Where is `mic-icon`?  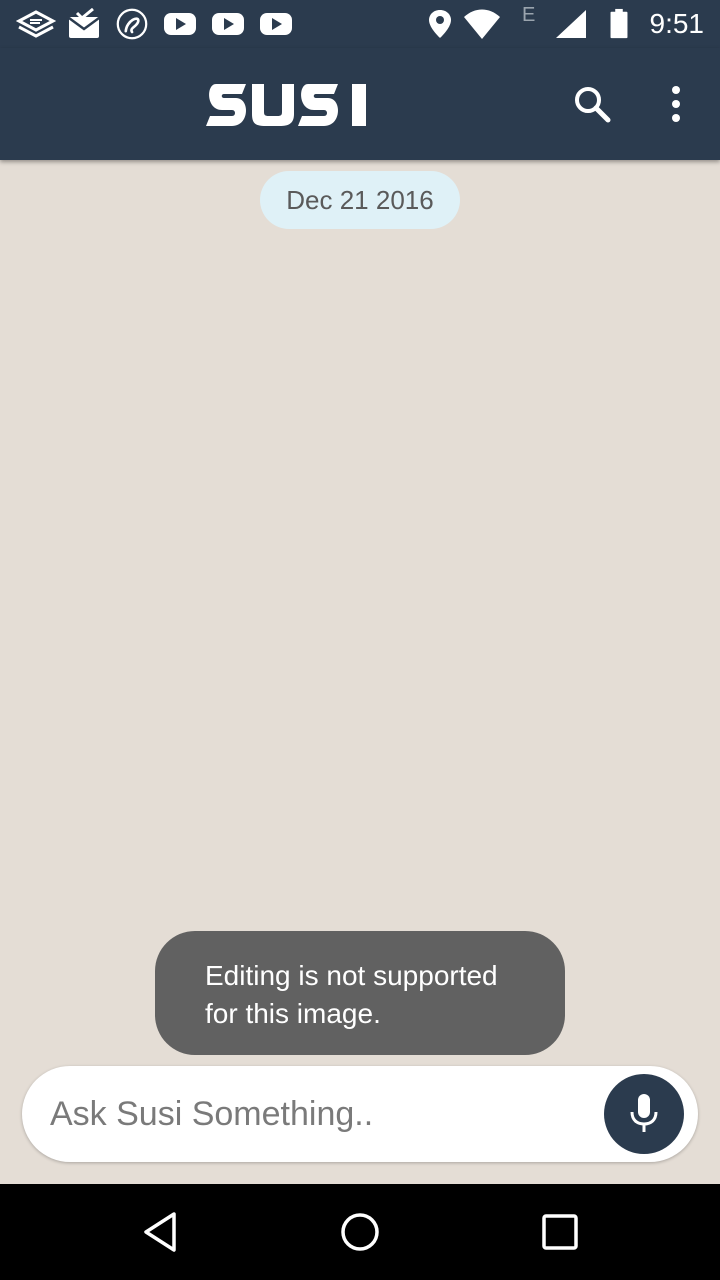 mic-icon is located at coordinates (644, 1113).